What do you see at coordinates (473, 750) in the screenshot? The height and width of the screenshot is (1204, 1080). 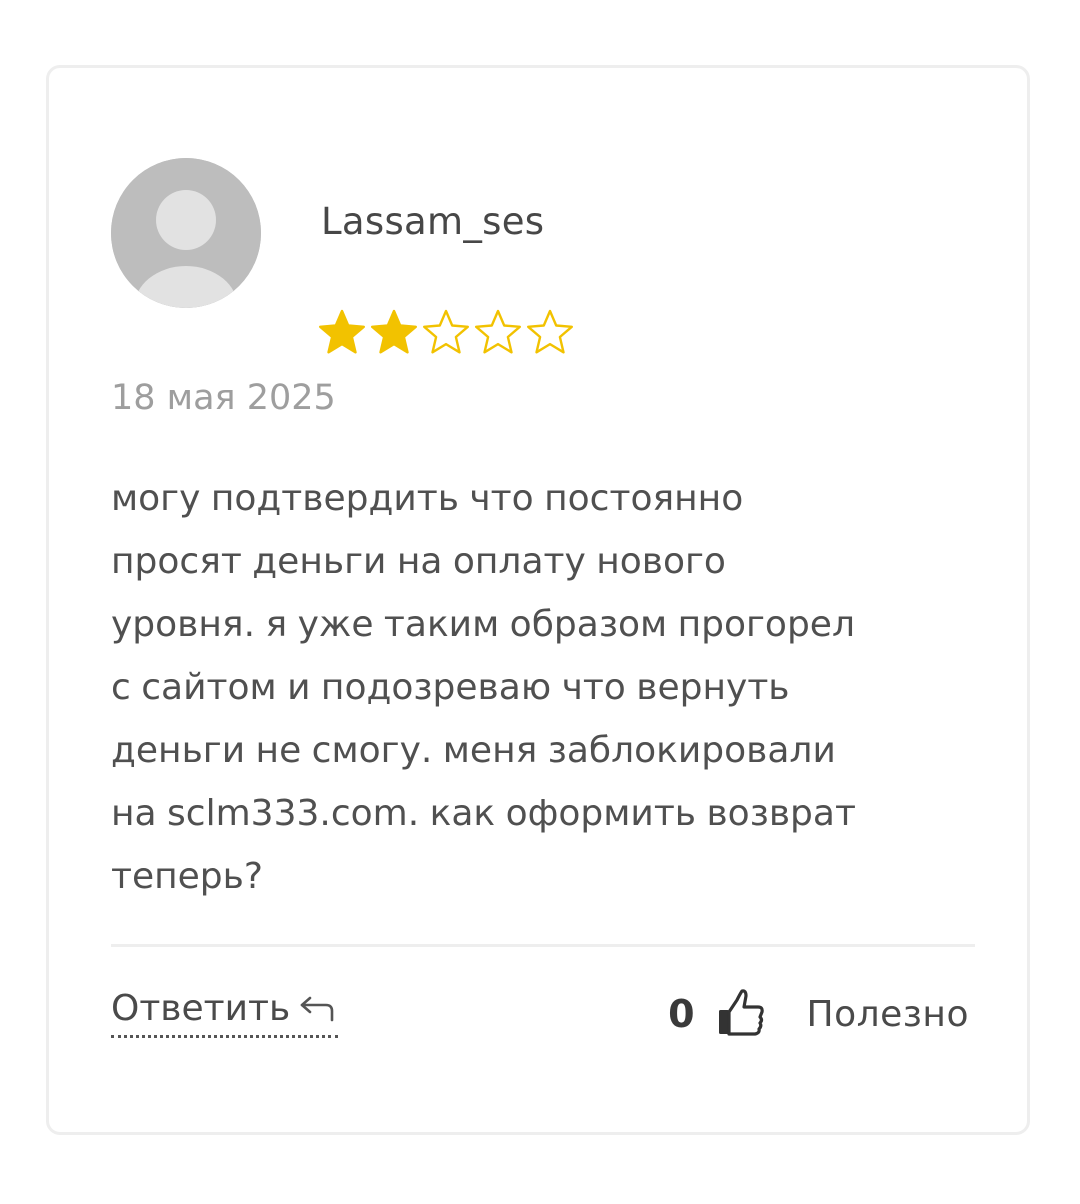 I see `review-text-line: деньги не смогу. меня заблокировали` at bounding box center [473, 750].